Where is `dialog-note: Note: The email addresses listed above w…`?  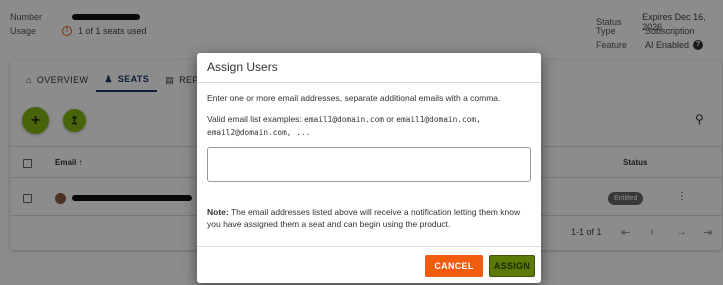 dialog-note: Note: The email addresses listed above w… is located at coordinates (369, 218).